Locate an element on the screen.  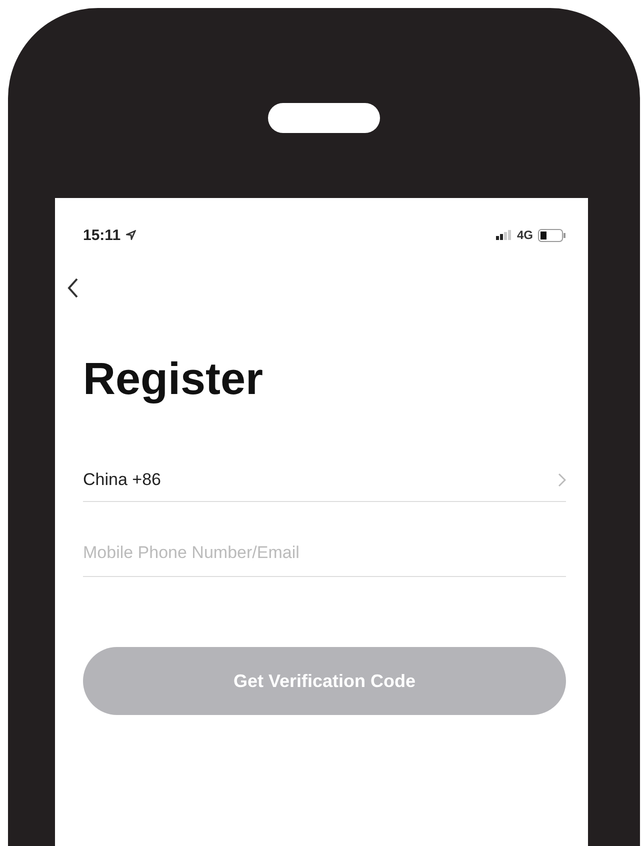
signal-icon is located at coordinates (504, 235).